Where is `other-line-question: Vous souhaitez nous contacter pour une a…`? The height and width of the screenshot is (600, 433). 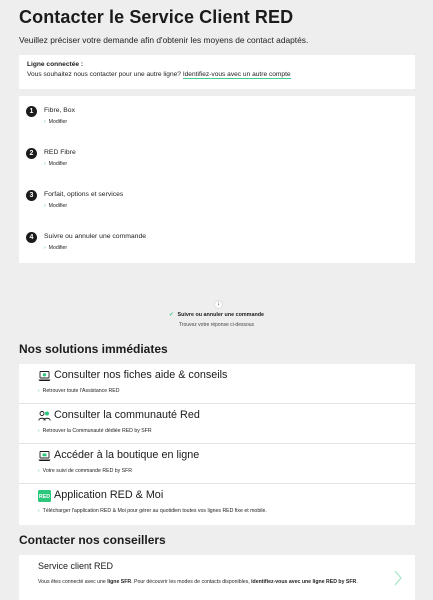
other-line-question: Vous souhaitez nous contacter pour une a… is located at coordinates (217, 75).